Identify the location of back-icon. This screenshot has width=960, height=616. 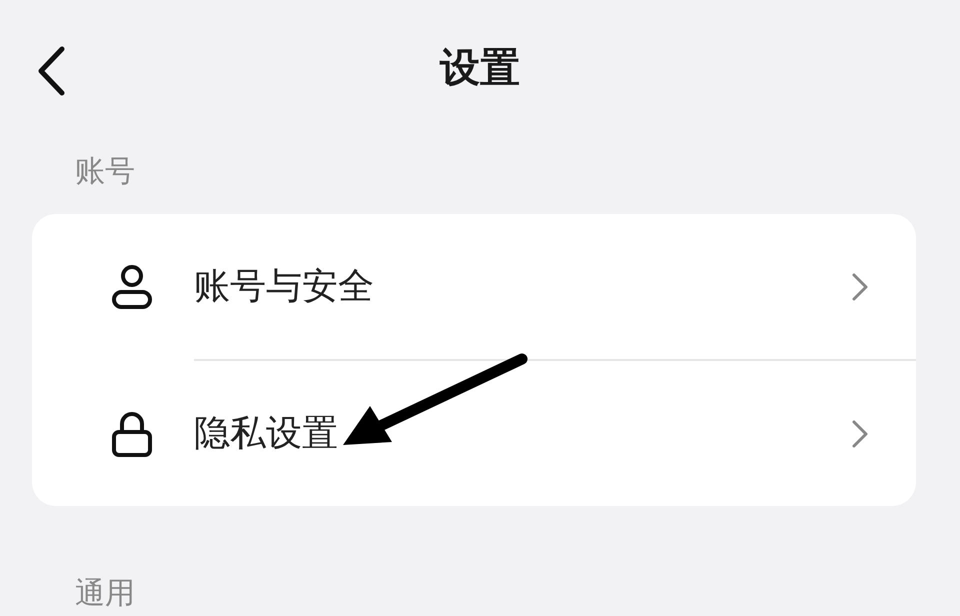
(51, 71).